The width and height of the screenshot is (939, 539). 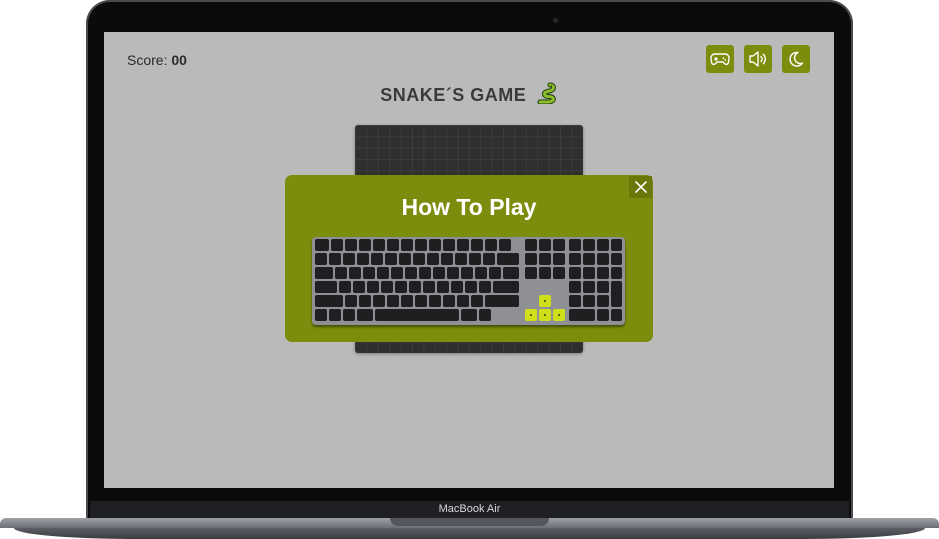 I want to click on device-label: MacBook Air, so click(x=469, y=509).